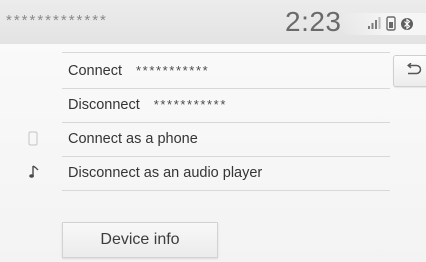 Image resolution: width=426 pixels, height=262 pixels. I want to click on disconnect-row: Disconnect ***********, so click(226, 105).